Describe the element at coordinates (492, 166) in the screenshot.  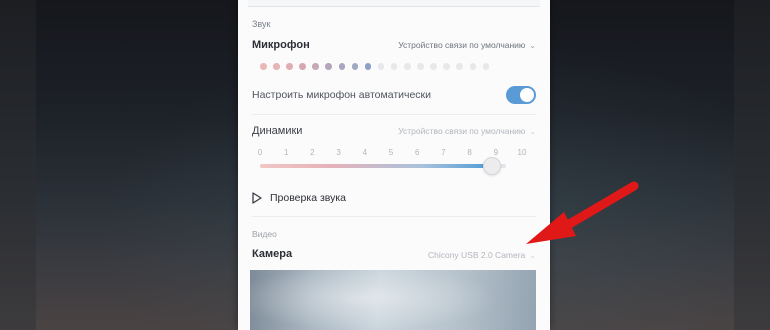
I see `volume-slider-thumb` at that location.